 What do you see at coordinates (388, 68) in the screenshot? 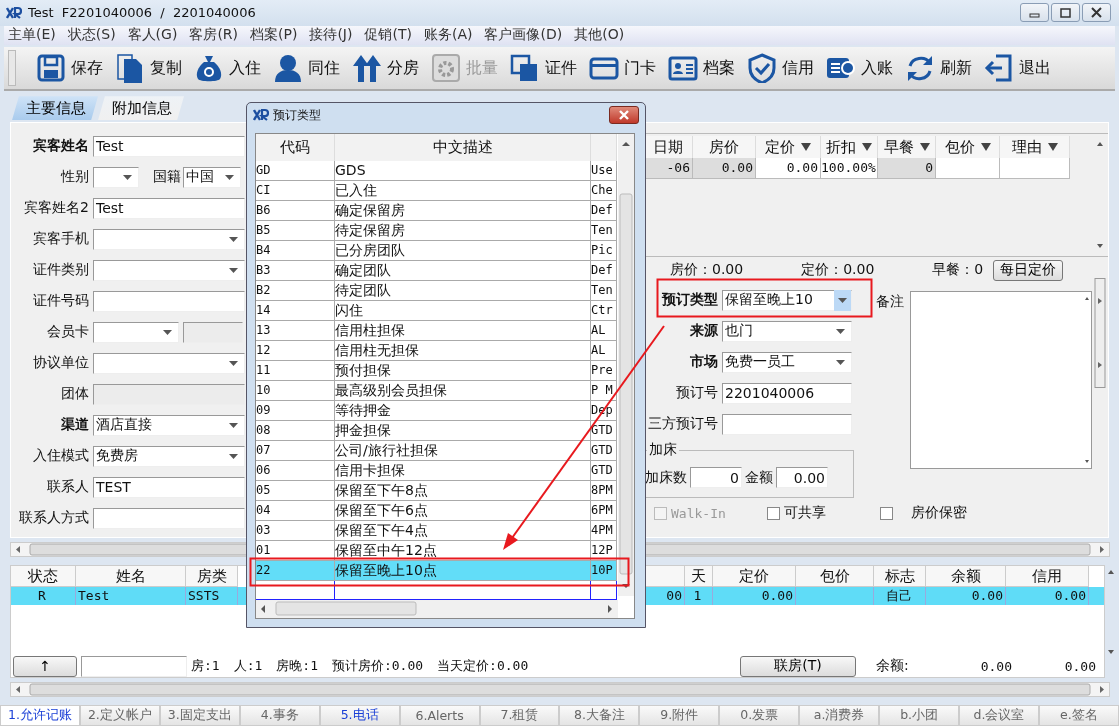
I see `toolbar-button: 分房` at bounding box center [388, 68].